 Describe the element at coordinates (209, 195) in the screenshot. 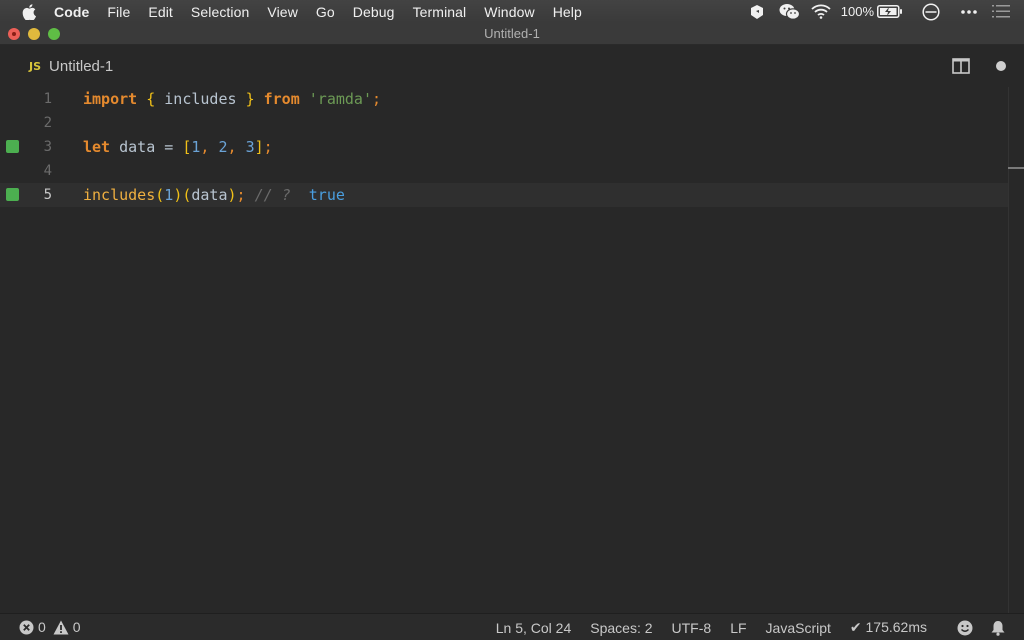

I see `code-token: data` at that location.